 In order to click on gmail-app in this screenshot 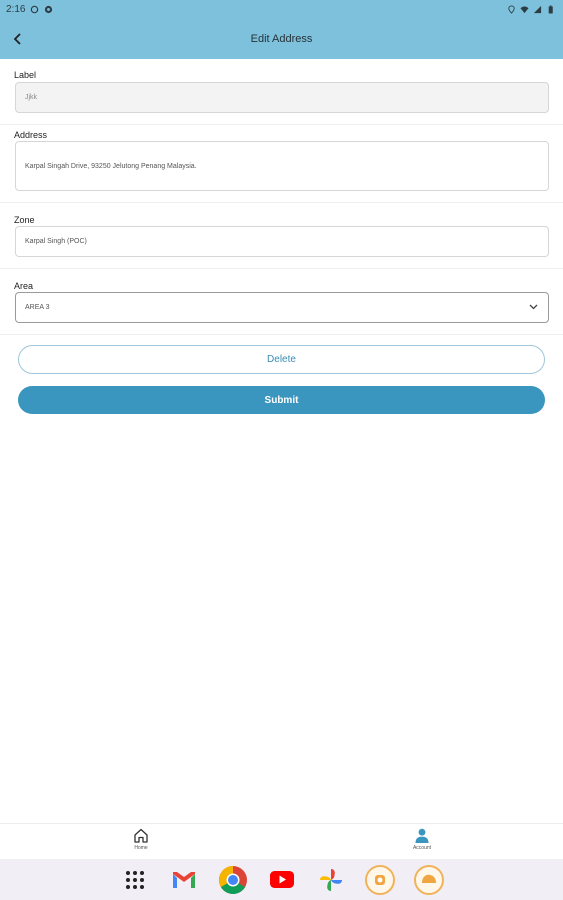, I will do `click(184, 880)`.